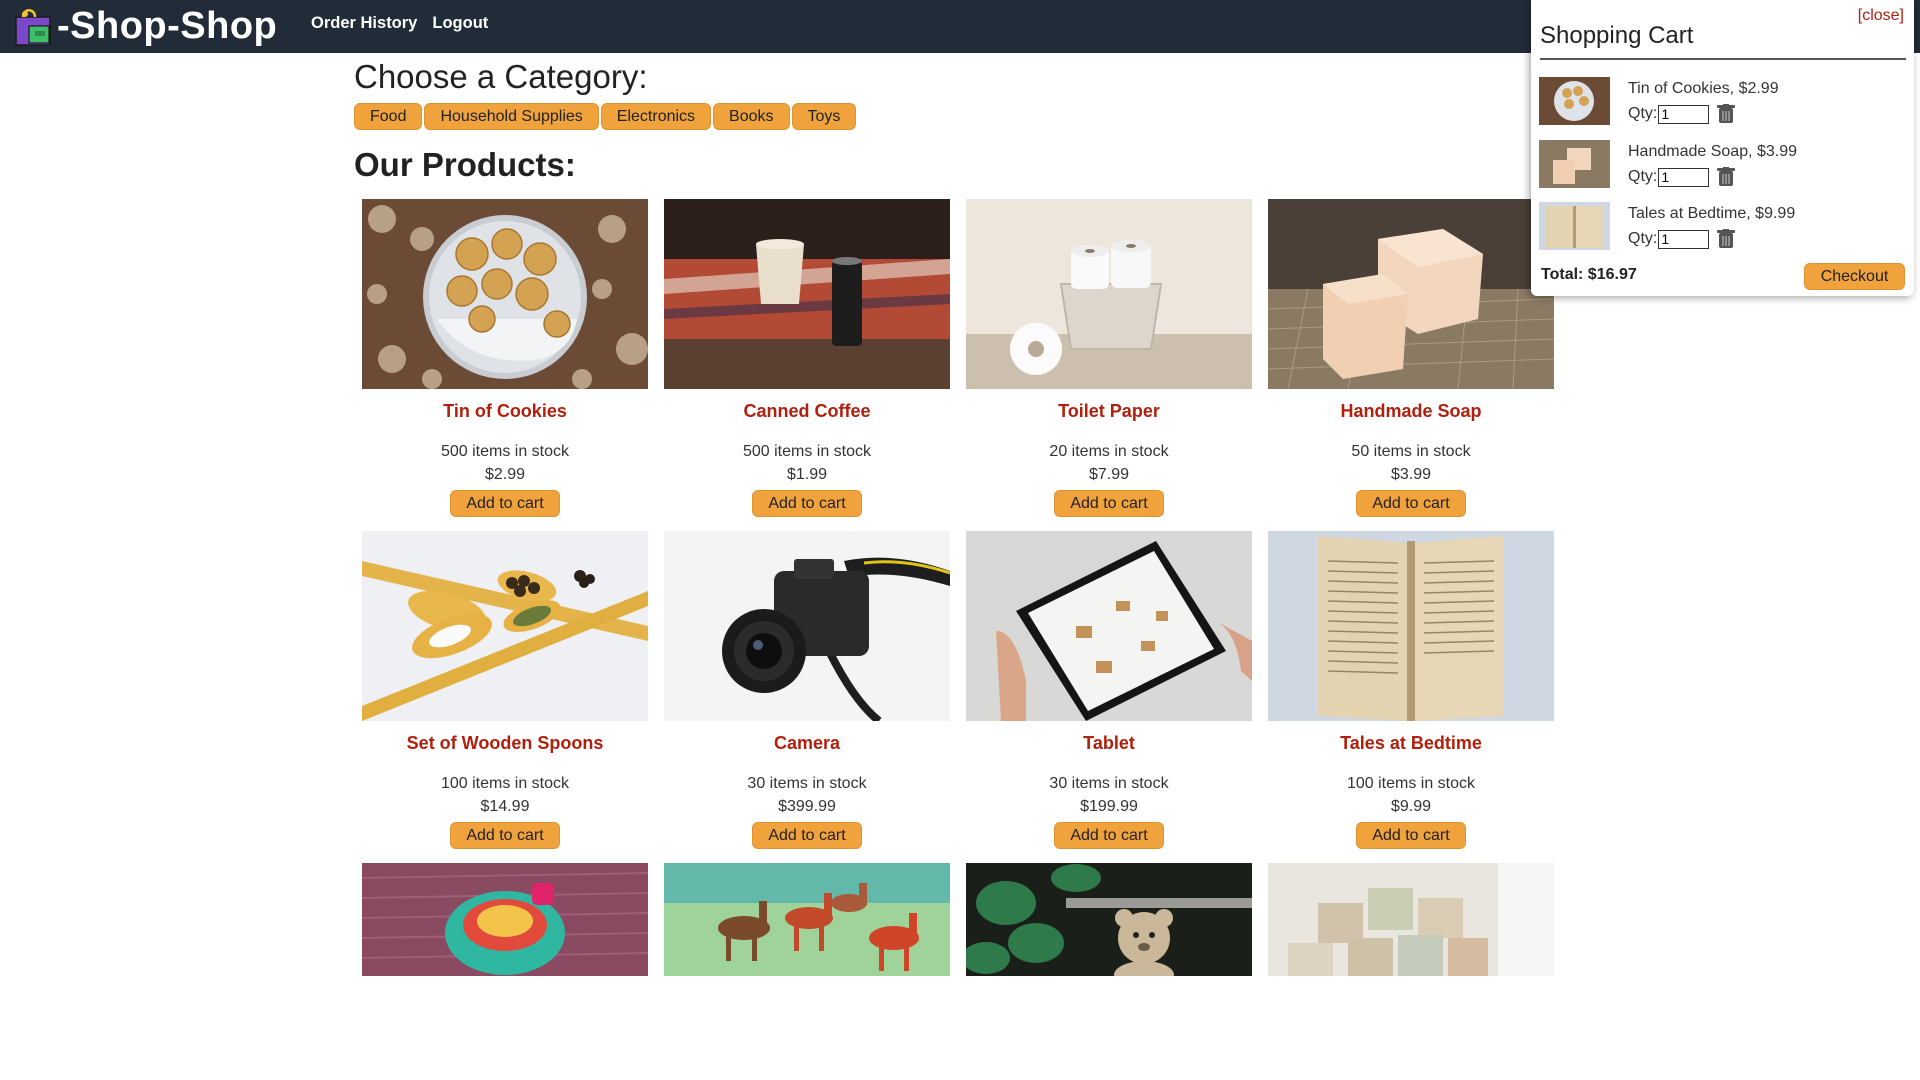 This screenshot has height=1080, width=1920. Describe the element at coordinates (505, 626) in the screenshot. I see `product-image-spoons` at that location.